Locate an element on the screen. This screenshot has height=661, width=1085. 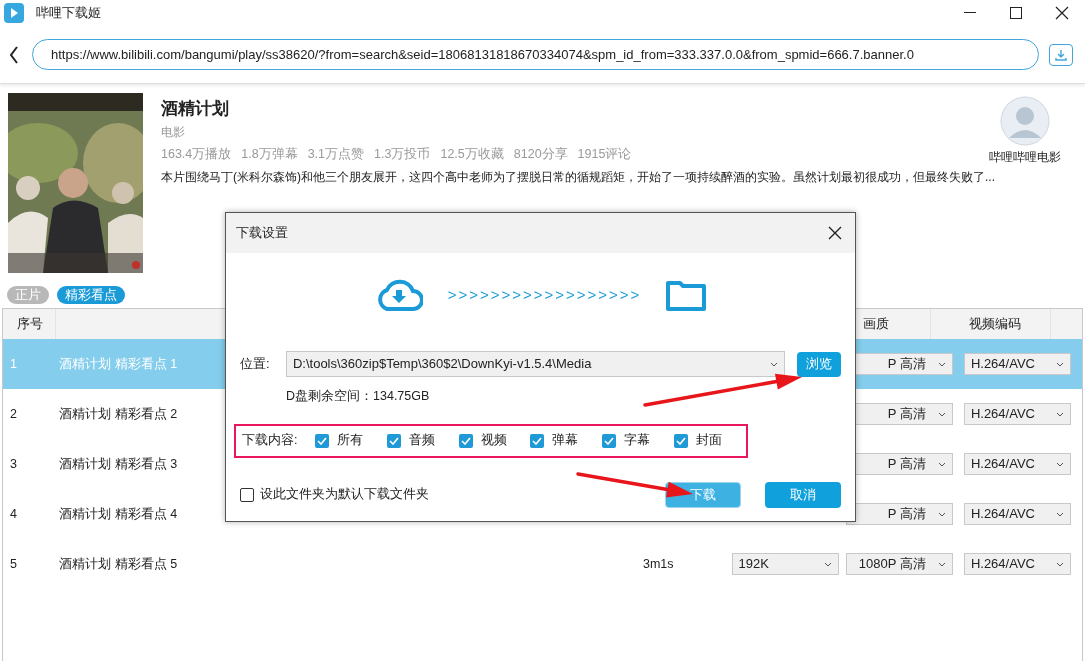
progress-arrows: >>>>>>>>>>>>>>>>>> is located at coordinates (544, 294).